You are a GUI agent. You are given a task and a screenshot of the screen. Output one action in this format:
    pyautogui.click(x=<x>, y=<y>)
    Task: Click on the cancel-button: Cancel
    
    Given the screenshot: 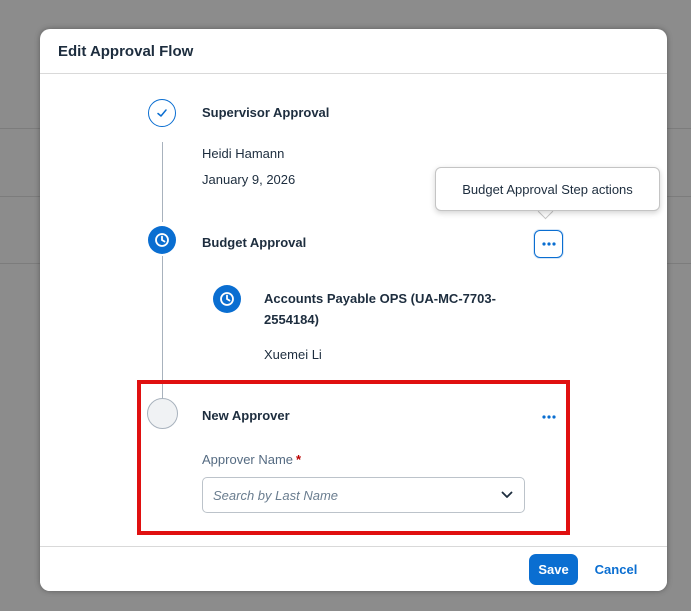 What is the action you would take?
    pyautogui.click(x=616, y=569)
    